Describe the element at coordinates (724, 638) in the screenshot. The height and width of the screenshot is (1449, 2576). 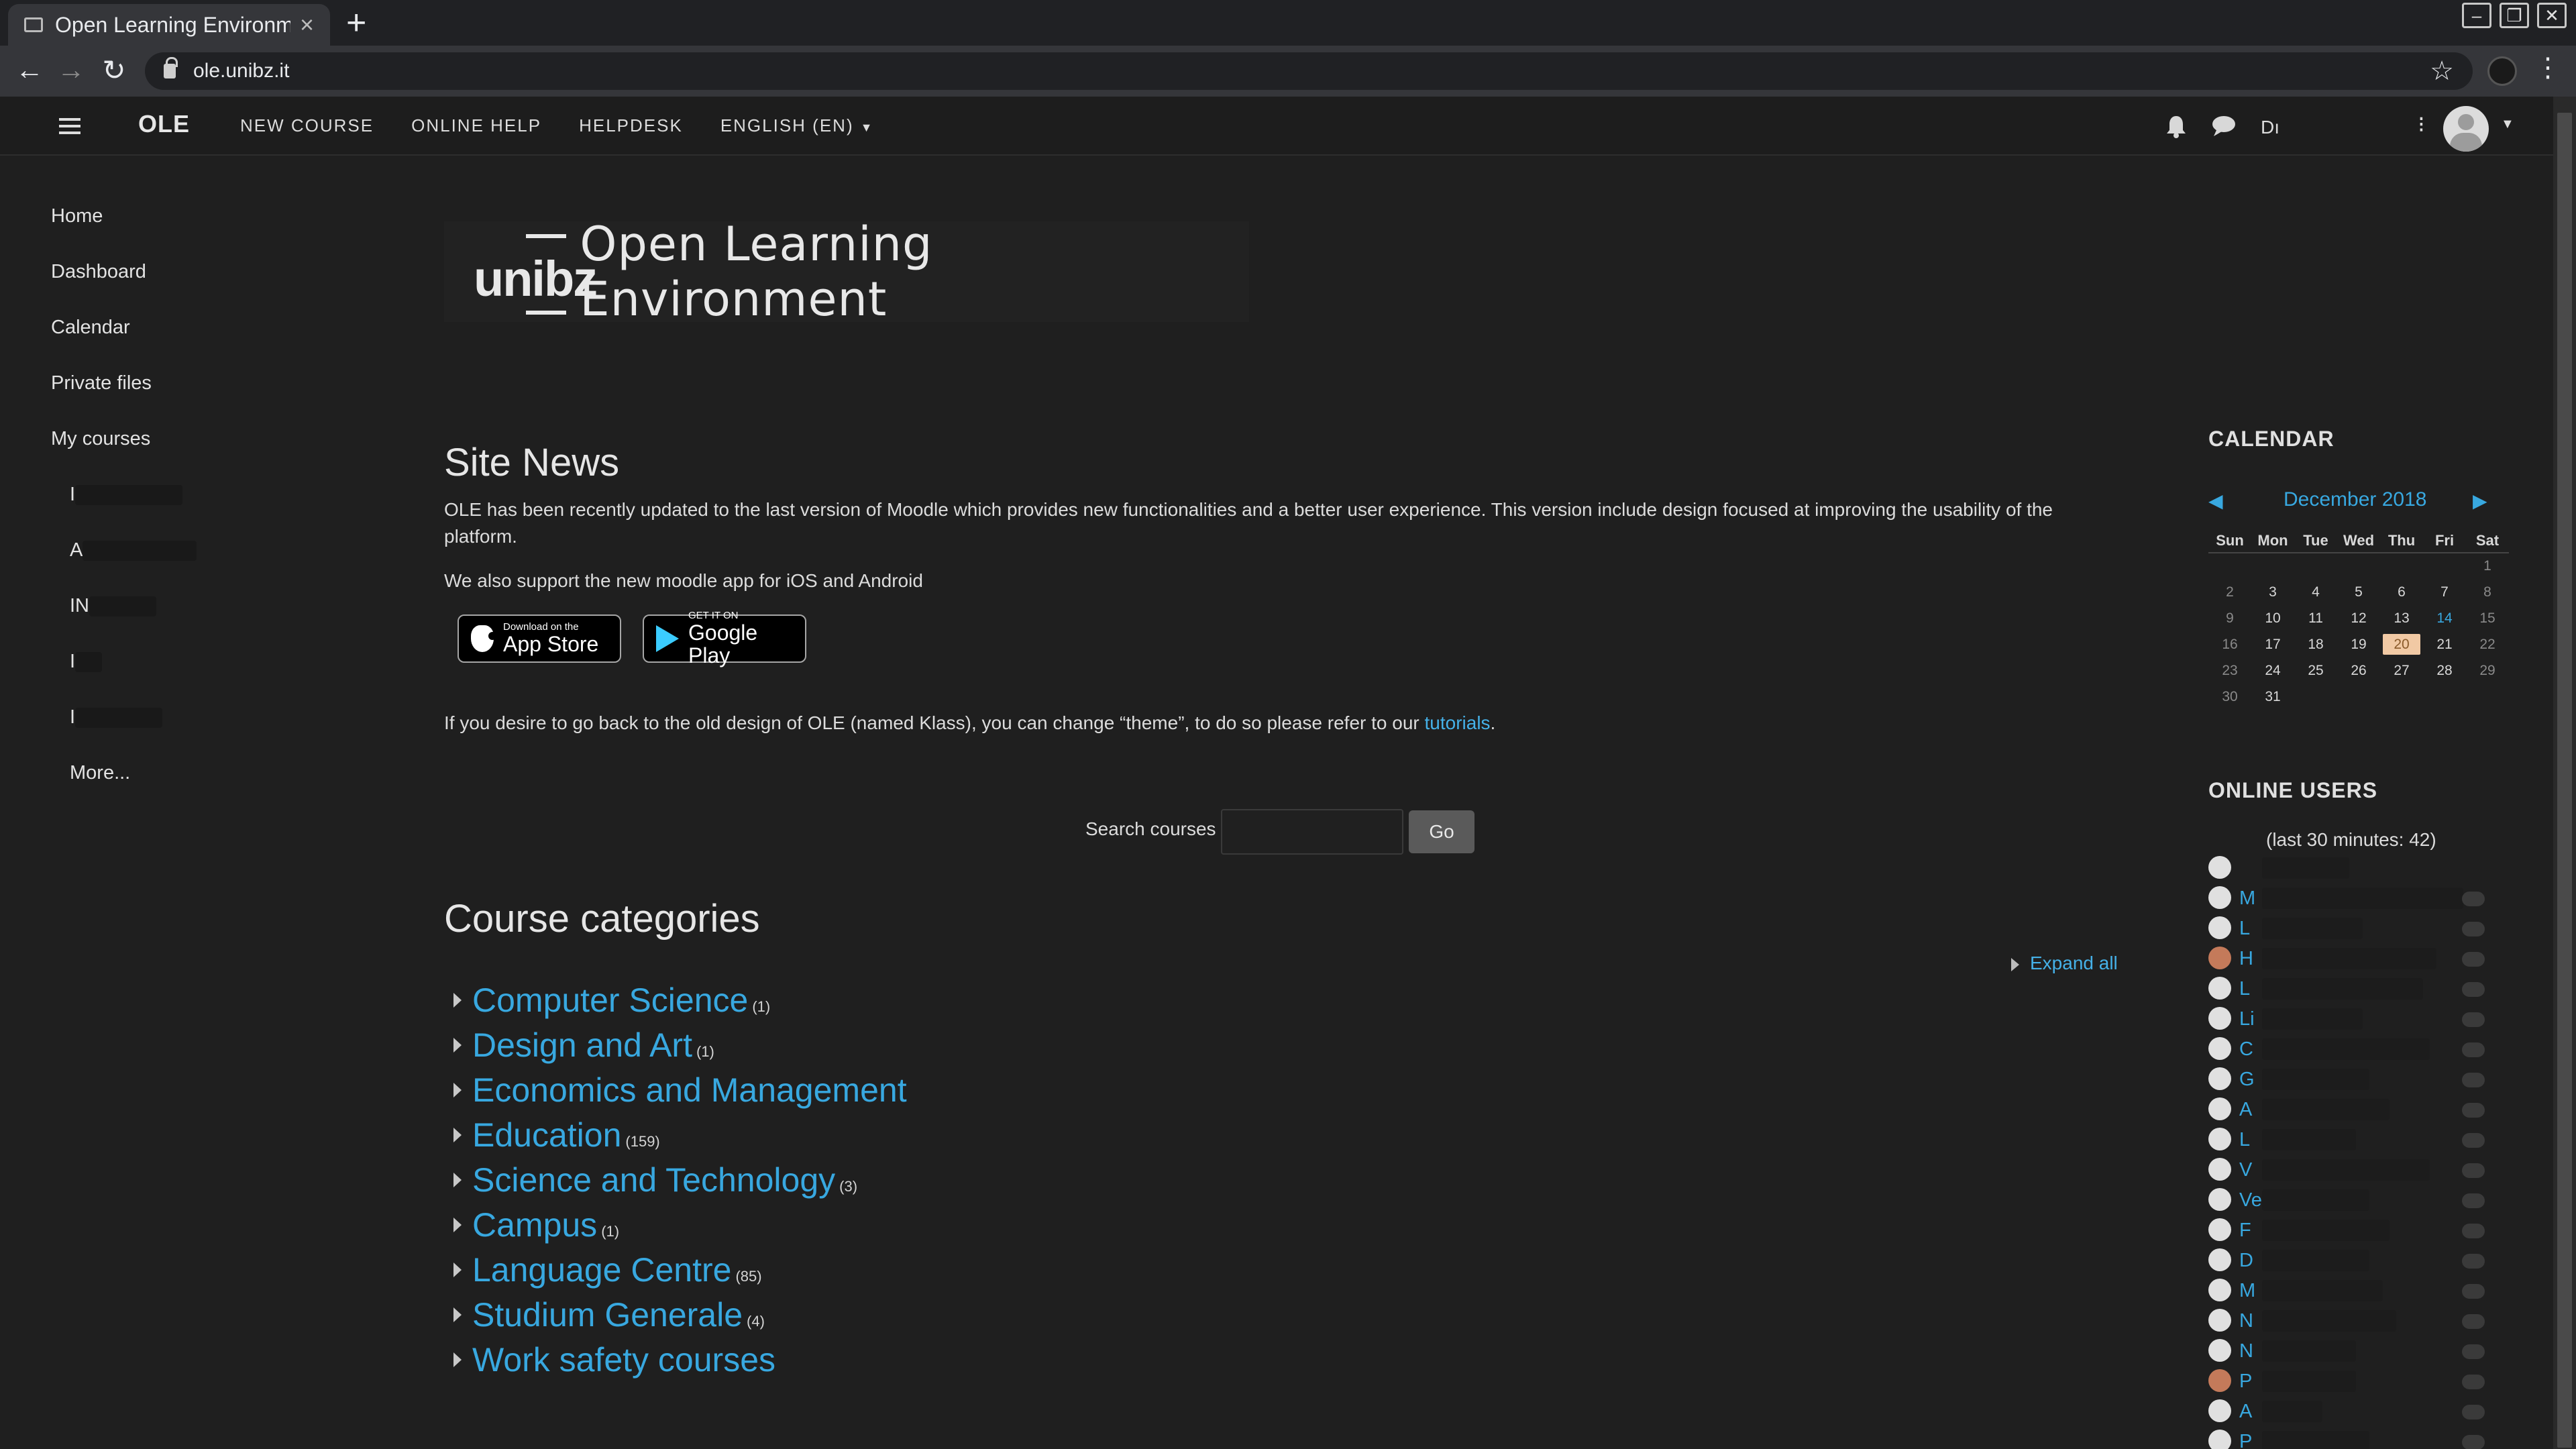
I see `google-play-badge: GET IT ON Google Play` at that location.